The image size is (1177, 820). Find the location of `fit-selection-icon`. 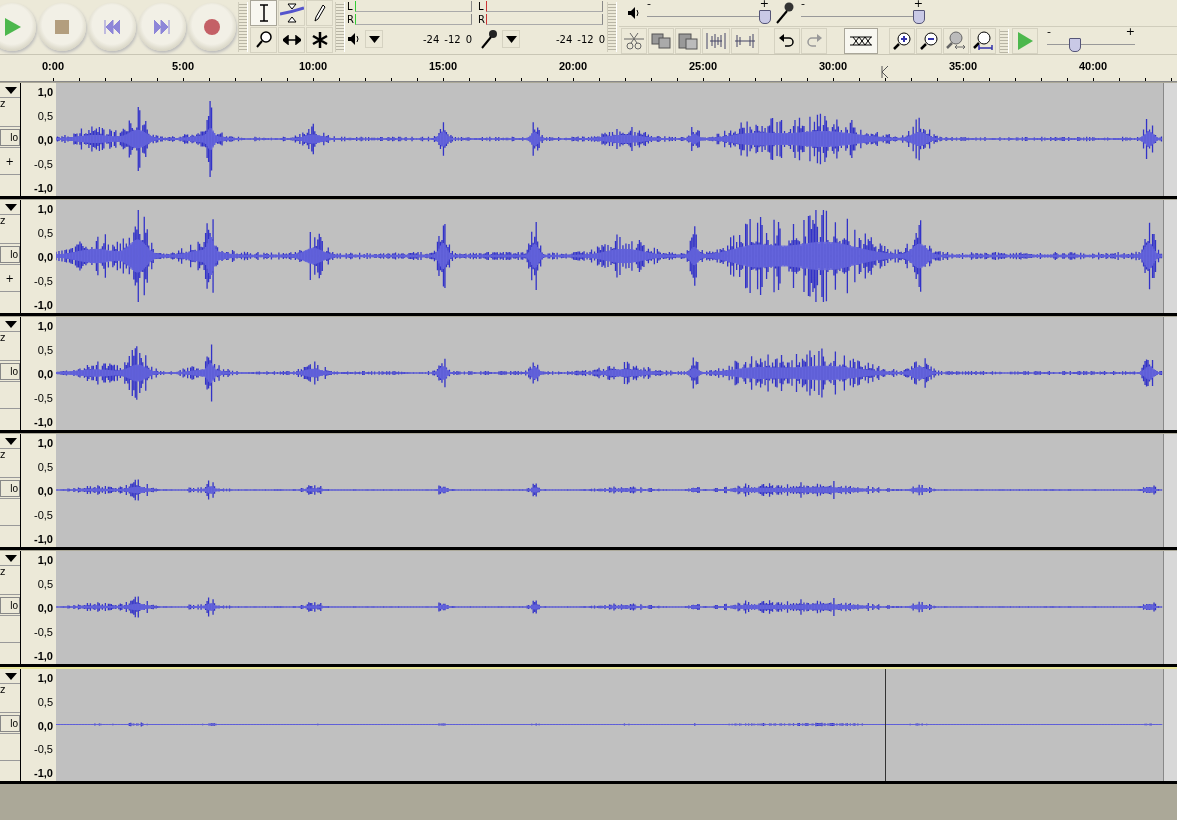

fit-selection-icon is located at coordinates (956, 40).